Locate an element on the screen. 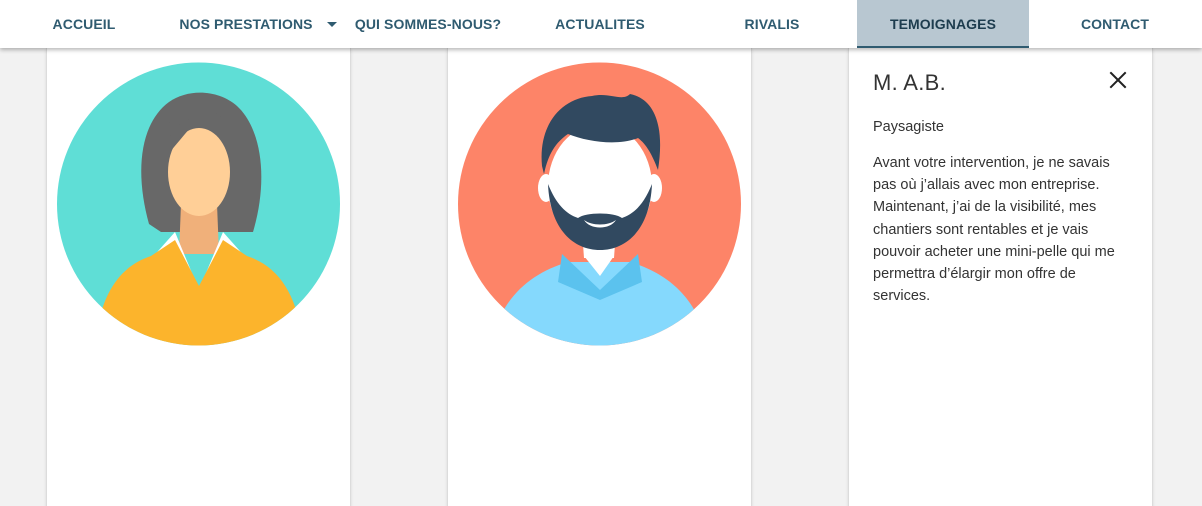 The width and height of the screenshot is (1202, 506). nav-item-accueil: ACCUEIL is located at coordinates (84, 24).